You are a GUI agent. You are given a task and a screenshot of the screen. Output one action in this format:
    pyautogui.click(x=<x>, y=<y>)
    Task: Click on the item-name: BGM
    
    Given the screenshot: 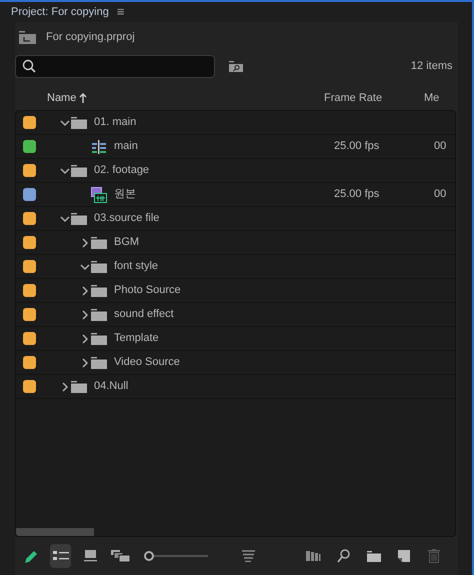 What is the action you would take?
    pyautogui.click(x=127, y=242)
    